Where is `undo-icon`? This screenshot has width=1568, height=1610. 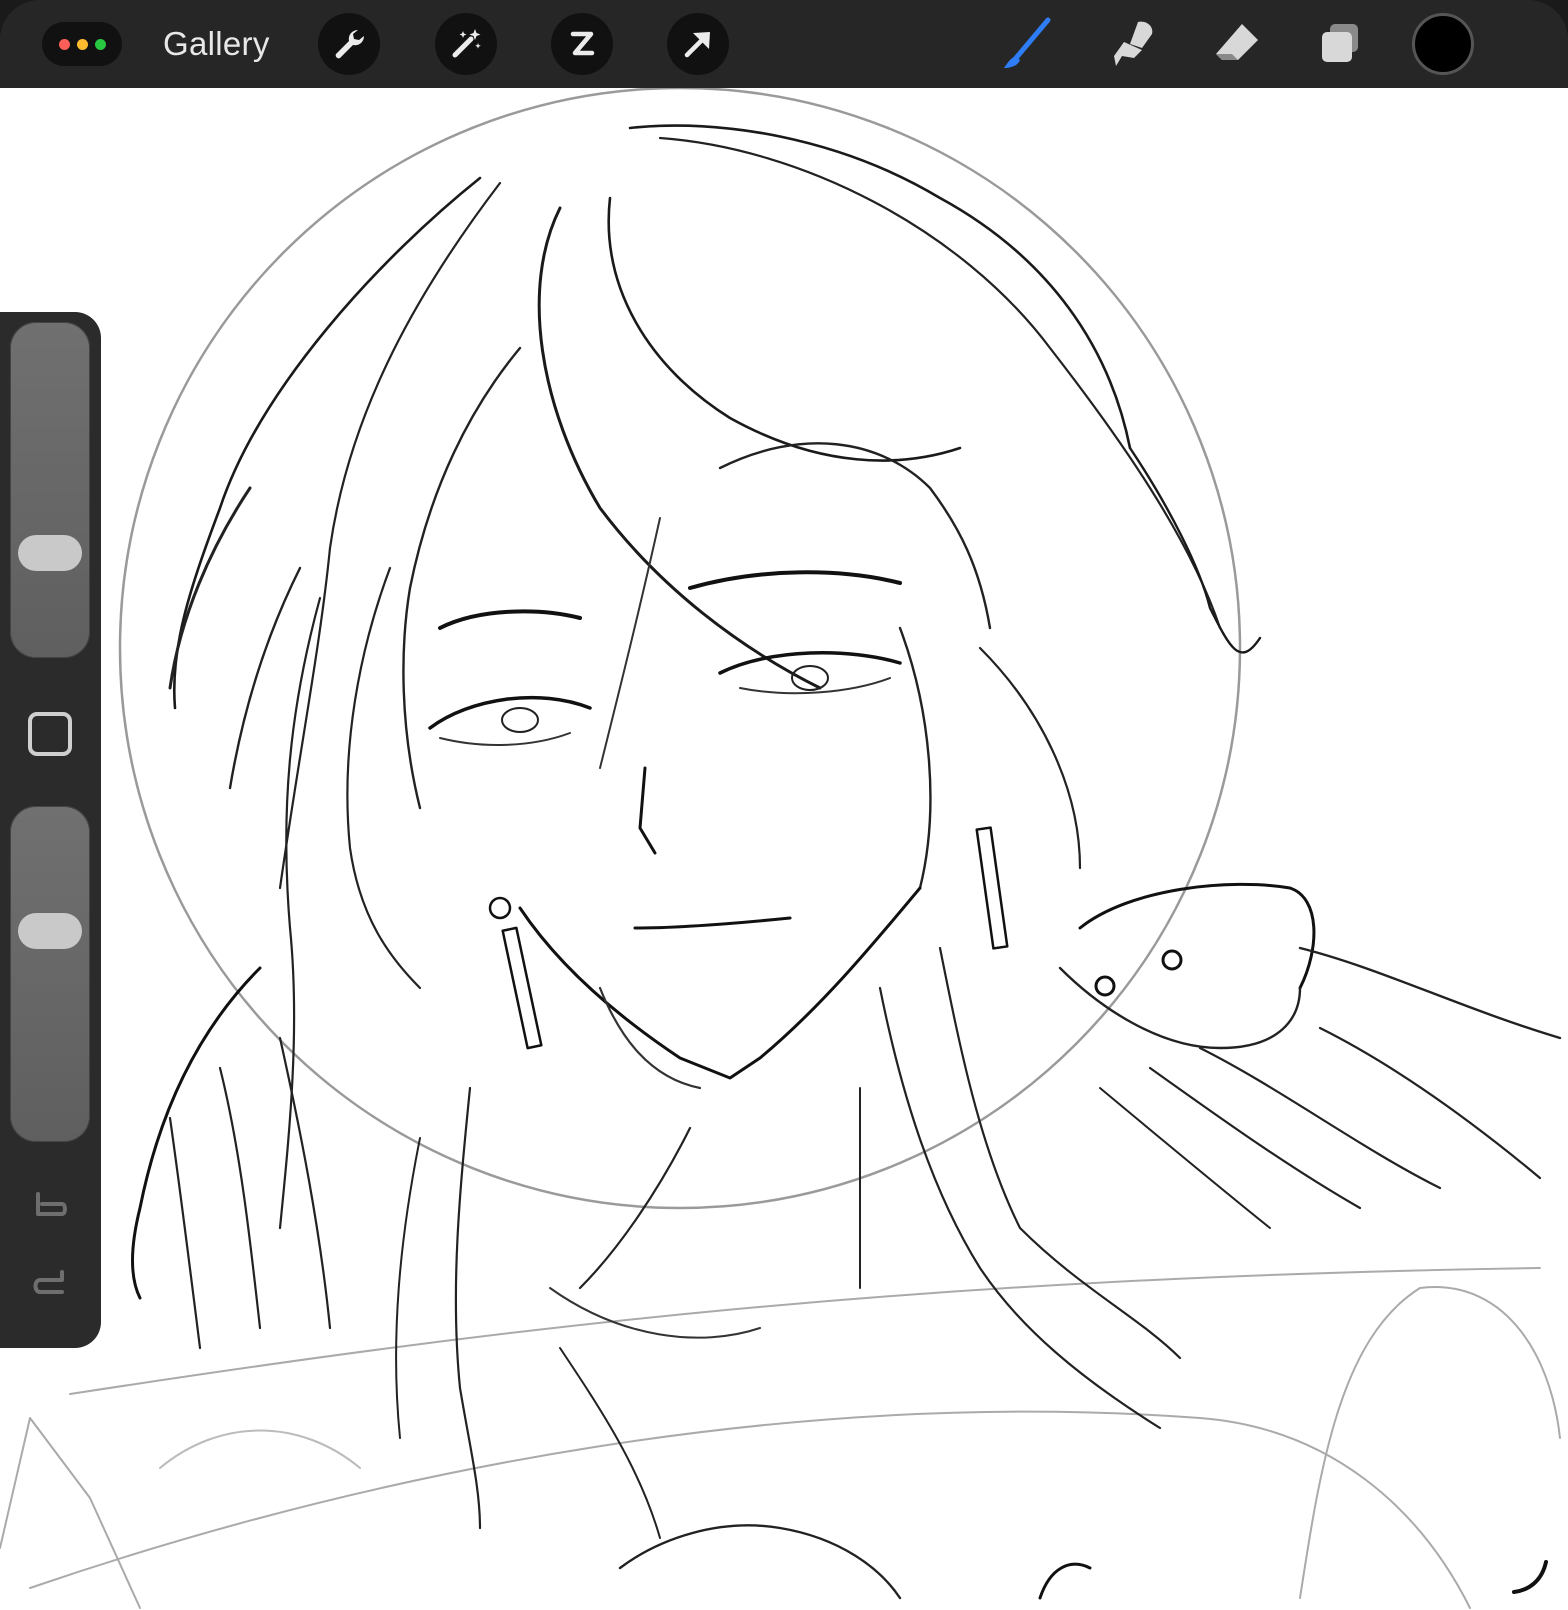 undo-icon is located at coordinates (51, 1204).